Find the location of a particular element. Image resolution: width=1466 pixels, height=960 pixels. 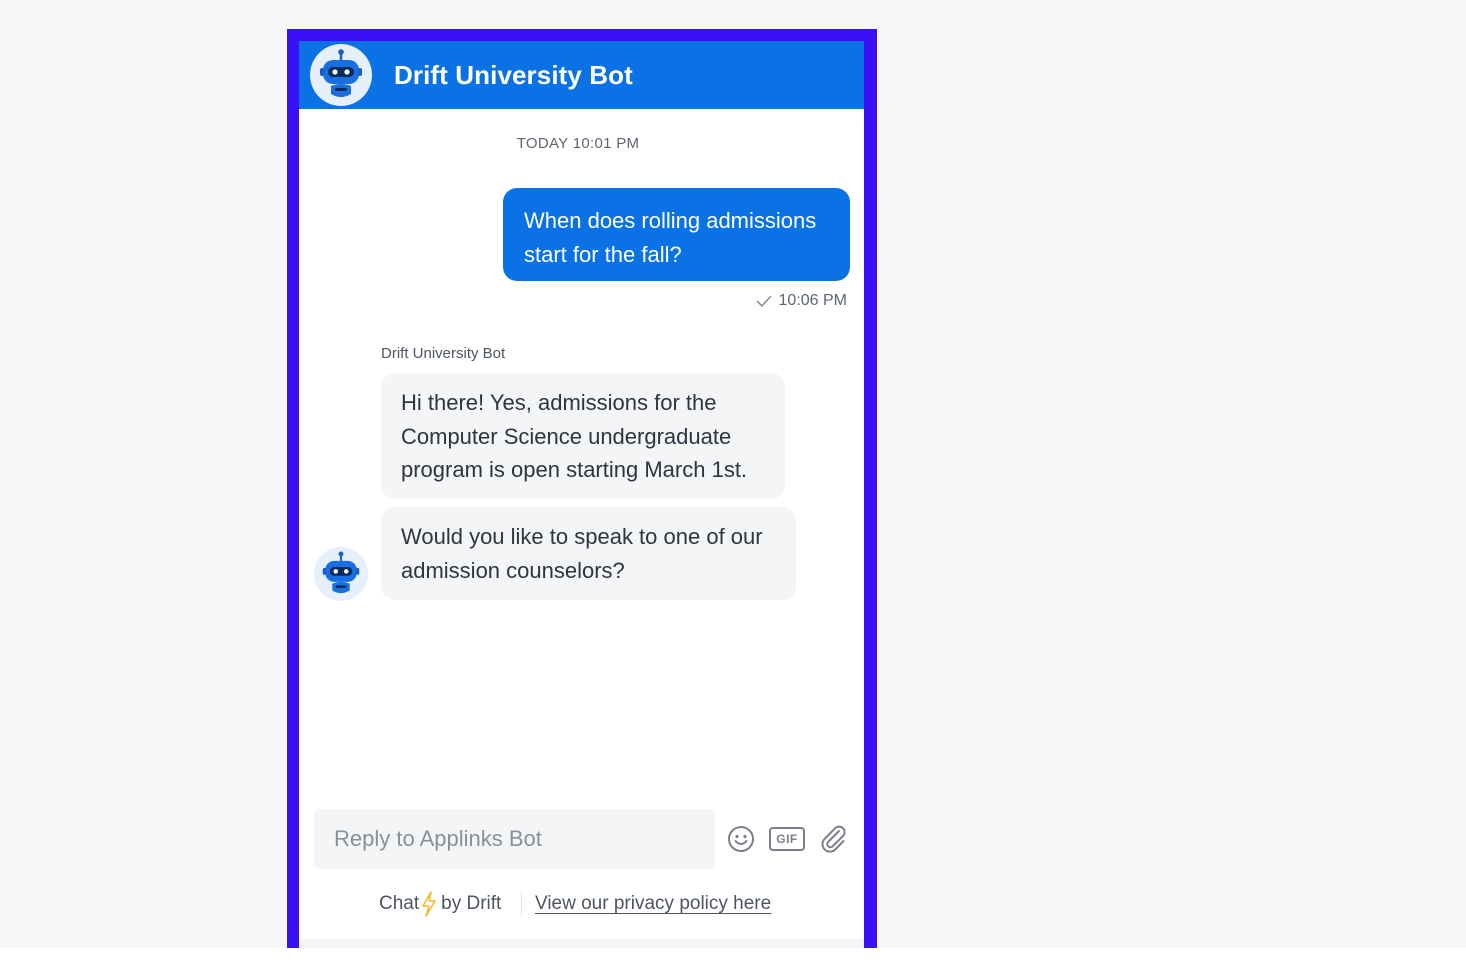

reply-composer is located at coordinates (514, 839).